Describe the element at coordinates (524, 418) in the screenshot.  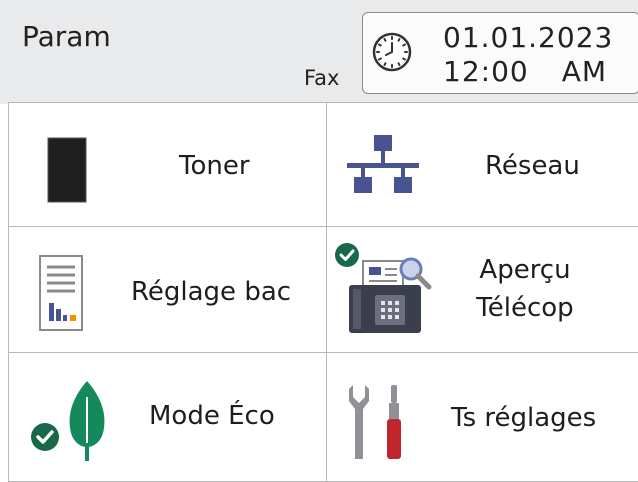
I see `all-settings-label: Ts réglages` at that location.